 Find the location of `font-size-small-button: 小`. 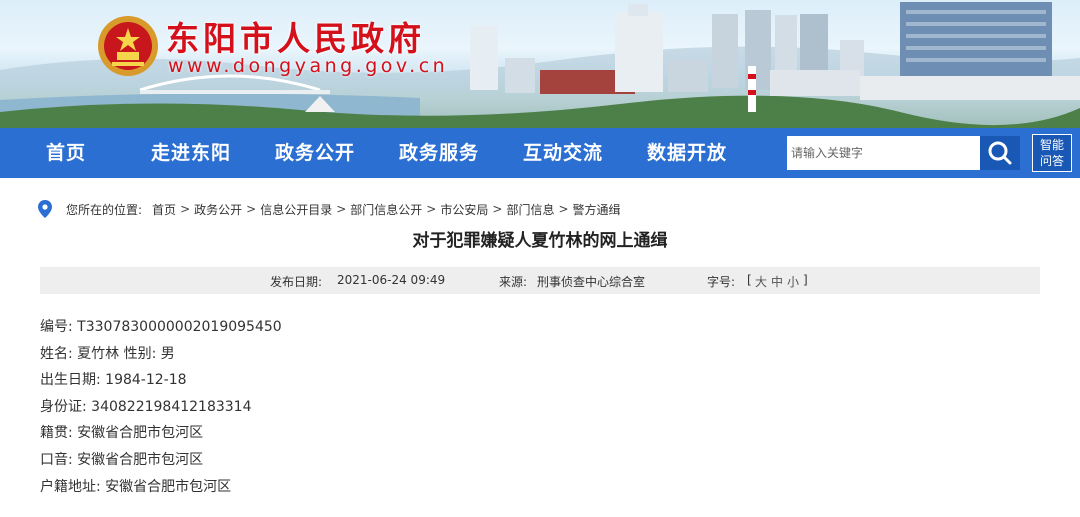

font-size-small-button: 小 is located at coordinates (793, 281).